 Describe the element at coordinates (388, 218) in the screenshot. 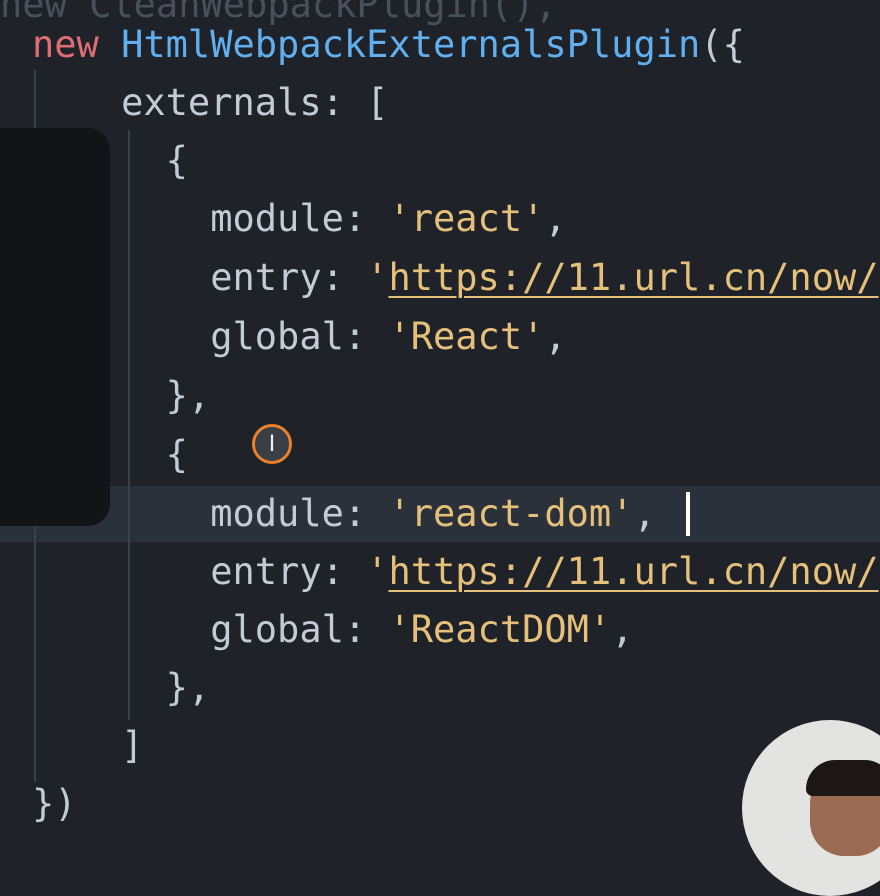

I see `code-line-4: module: 'react',` at that location.